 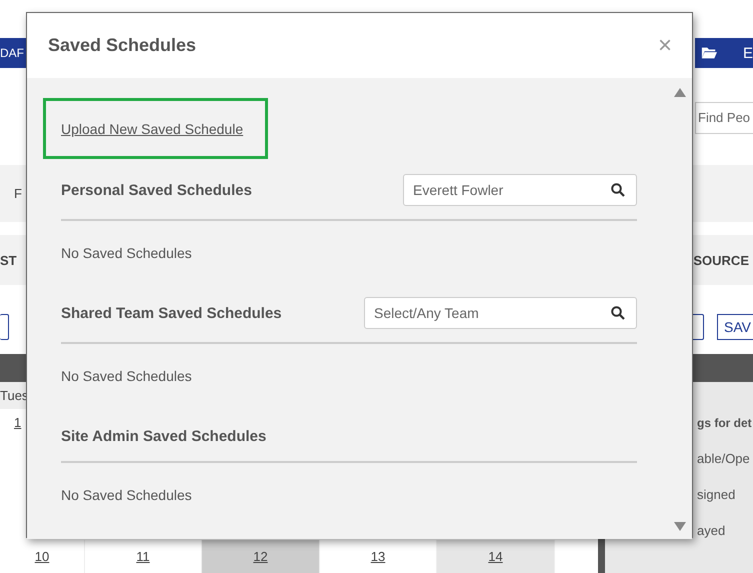 I want to click on section-title: Personal Saved Schedules, so click(x=156, y=190).